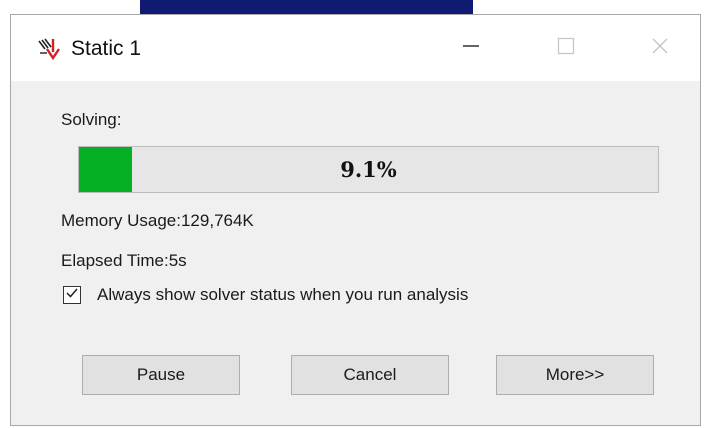 The image size is (710, 428). What do you see at coordinates (355, 48) in the screenshot?
I see `title-bar: Static 1` at bounding box center [355, 48].